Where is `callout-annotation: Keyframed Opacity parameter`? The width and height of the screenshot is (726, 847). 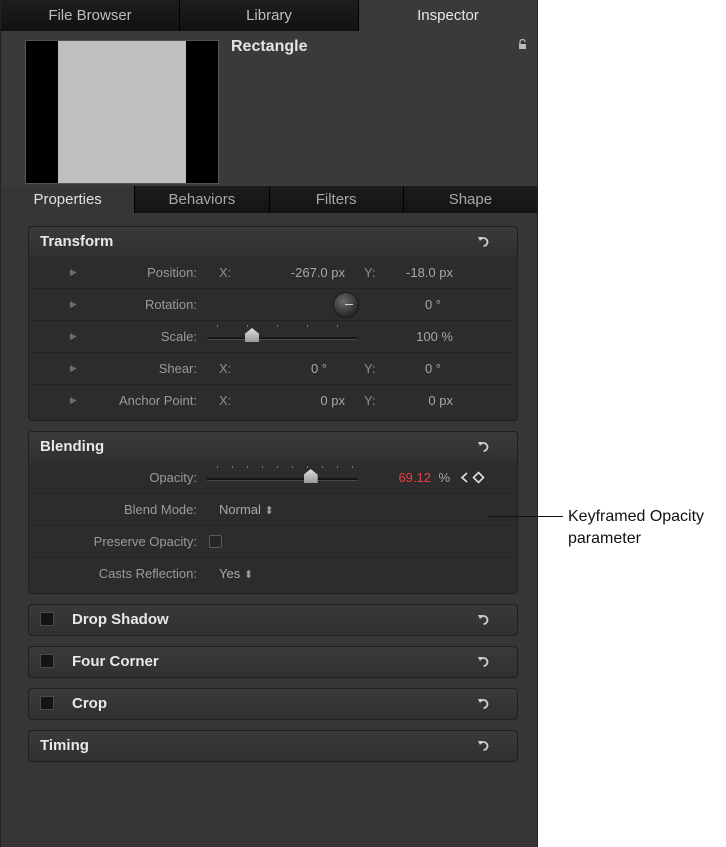 callout-annotation: Keyframed Opacity parameter is located at coordinates (636, 528).